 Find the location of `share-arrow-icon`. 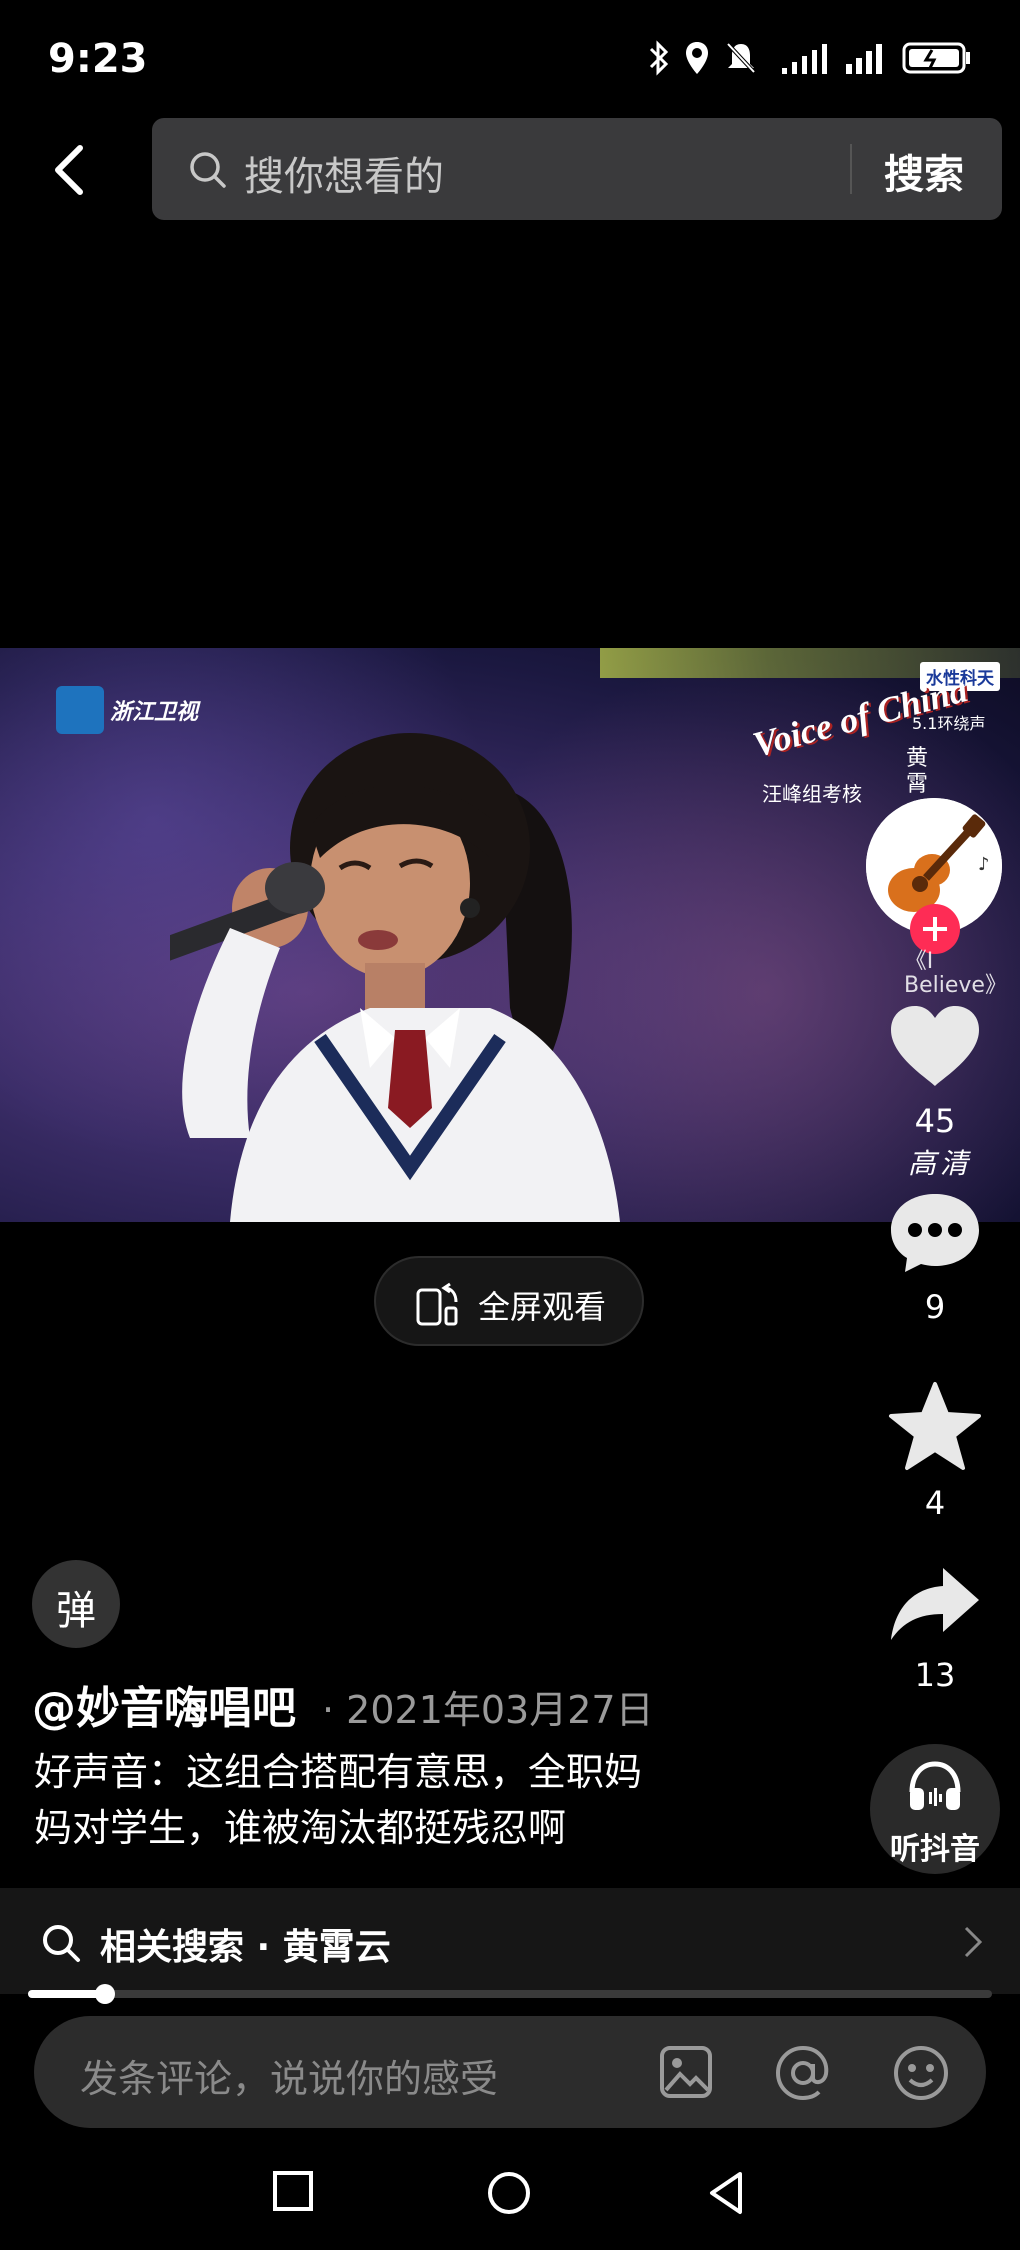

share-arrow-icon is located at coordinates (935, 1604).